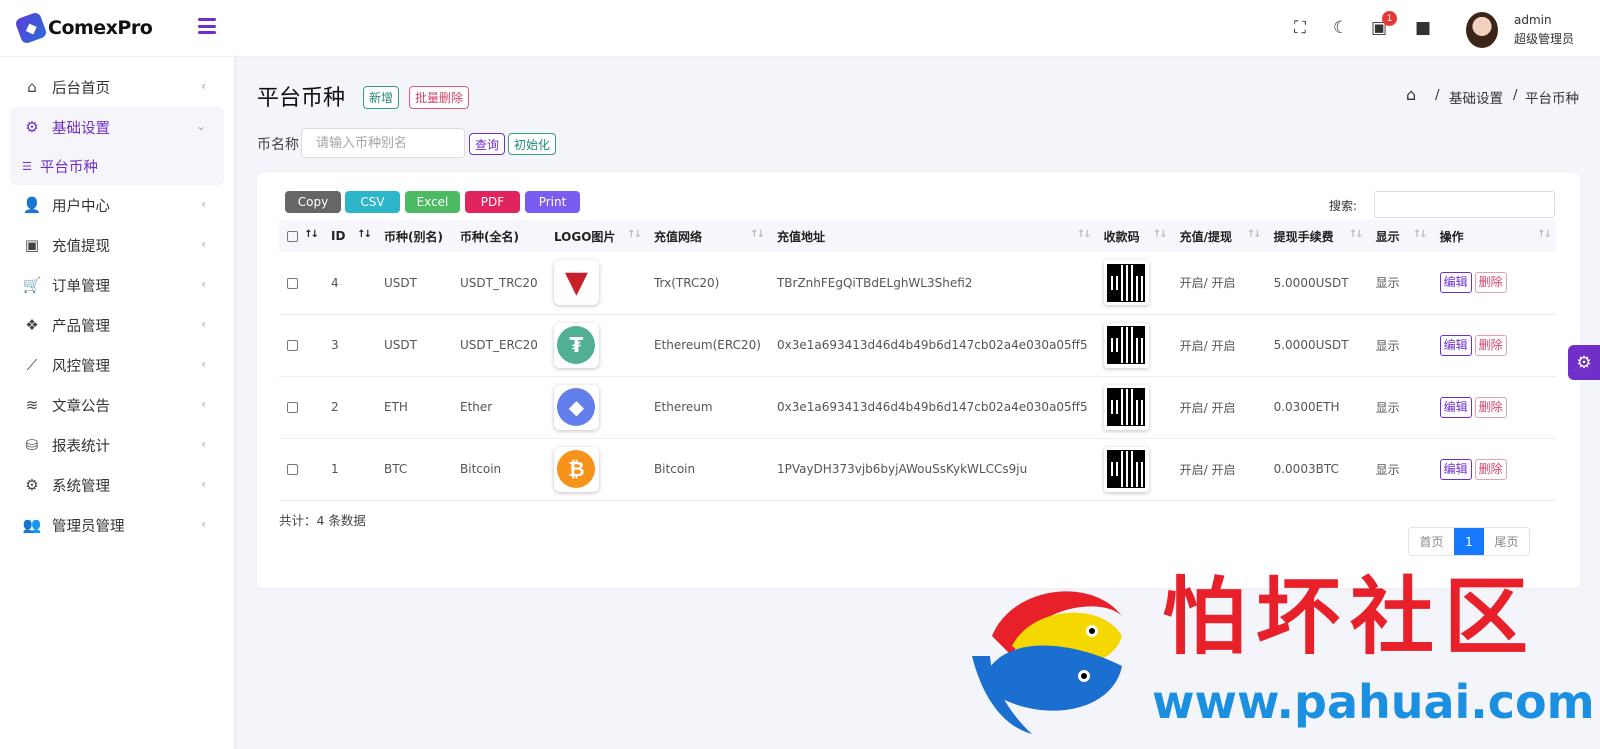 The height and width of the screenshot is (749, 1600). Describe the element at coordinates (1423, 28) in the screenshot. I see `message-icon: ■` at that location.